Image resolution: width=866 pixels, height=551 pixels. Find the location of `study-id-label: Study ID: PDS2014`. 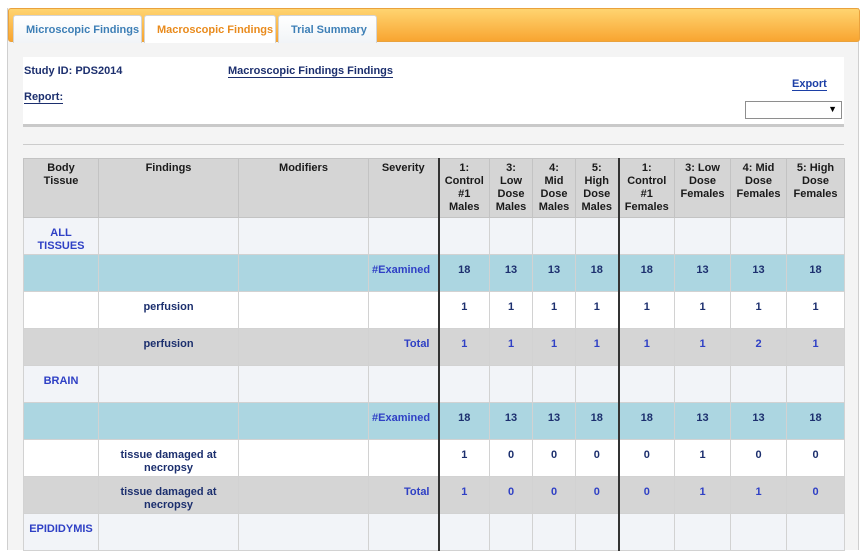

study-id-label: Study ID: PDS2014 is located at coordinates (73, 71).